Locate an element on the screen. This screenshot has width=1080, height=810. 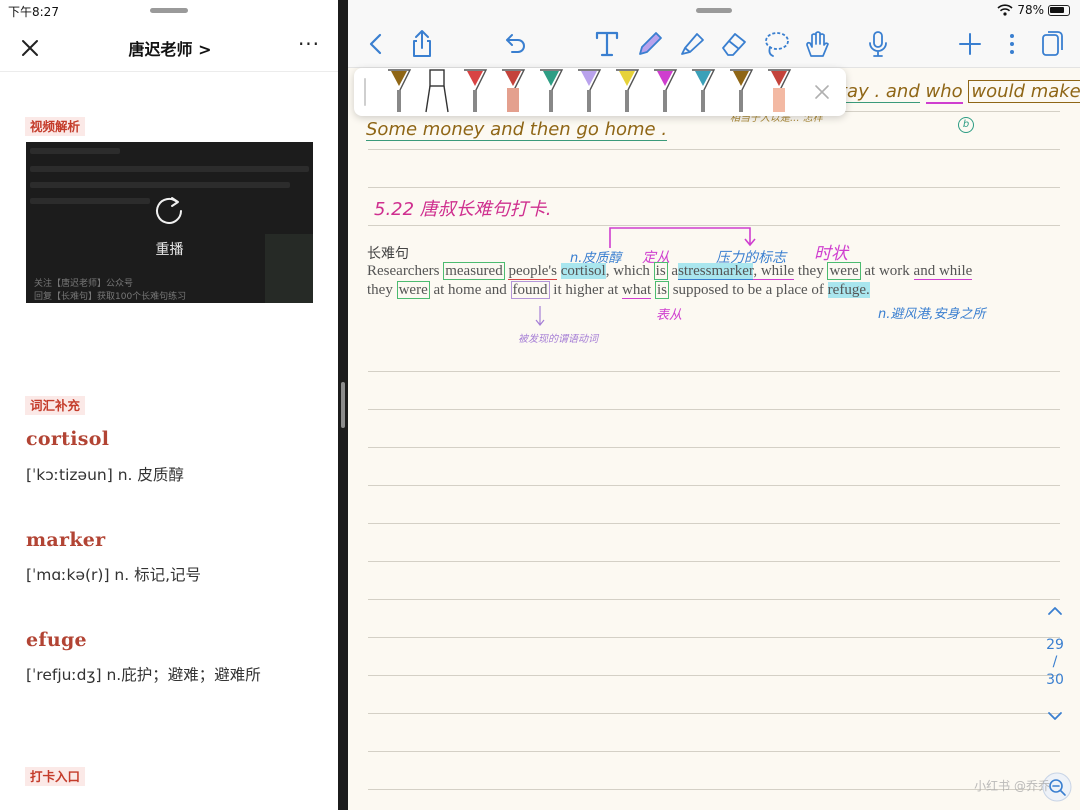
word-boxed: found is located at coordinates (530, 290).